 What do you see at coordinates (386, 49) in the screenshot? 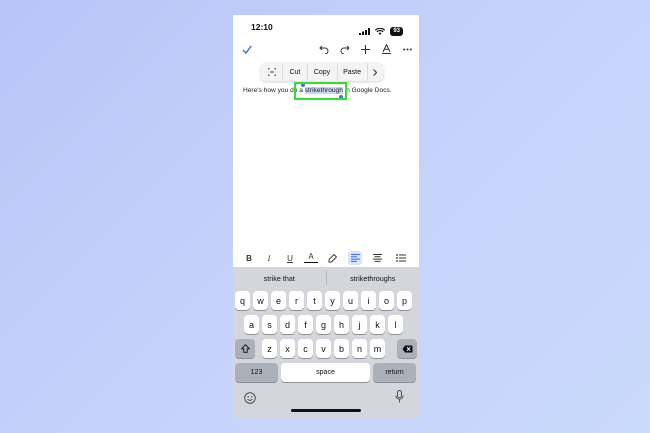
I see `text-format-icon` at bounding box center [386, 49].